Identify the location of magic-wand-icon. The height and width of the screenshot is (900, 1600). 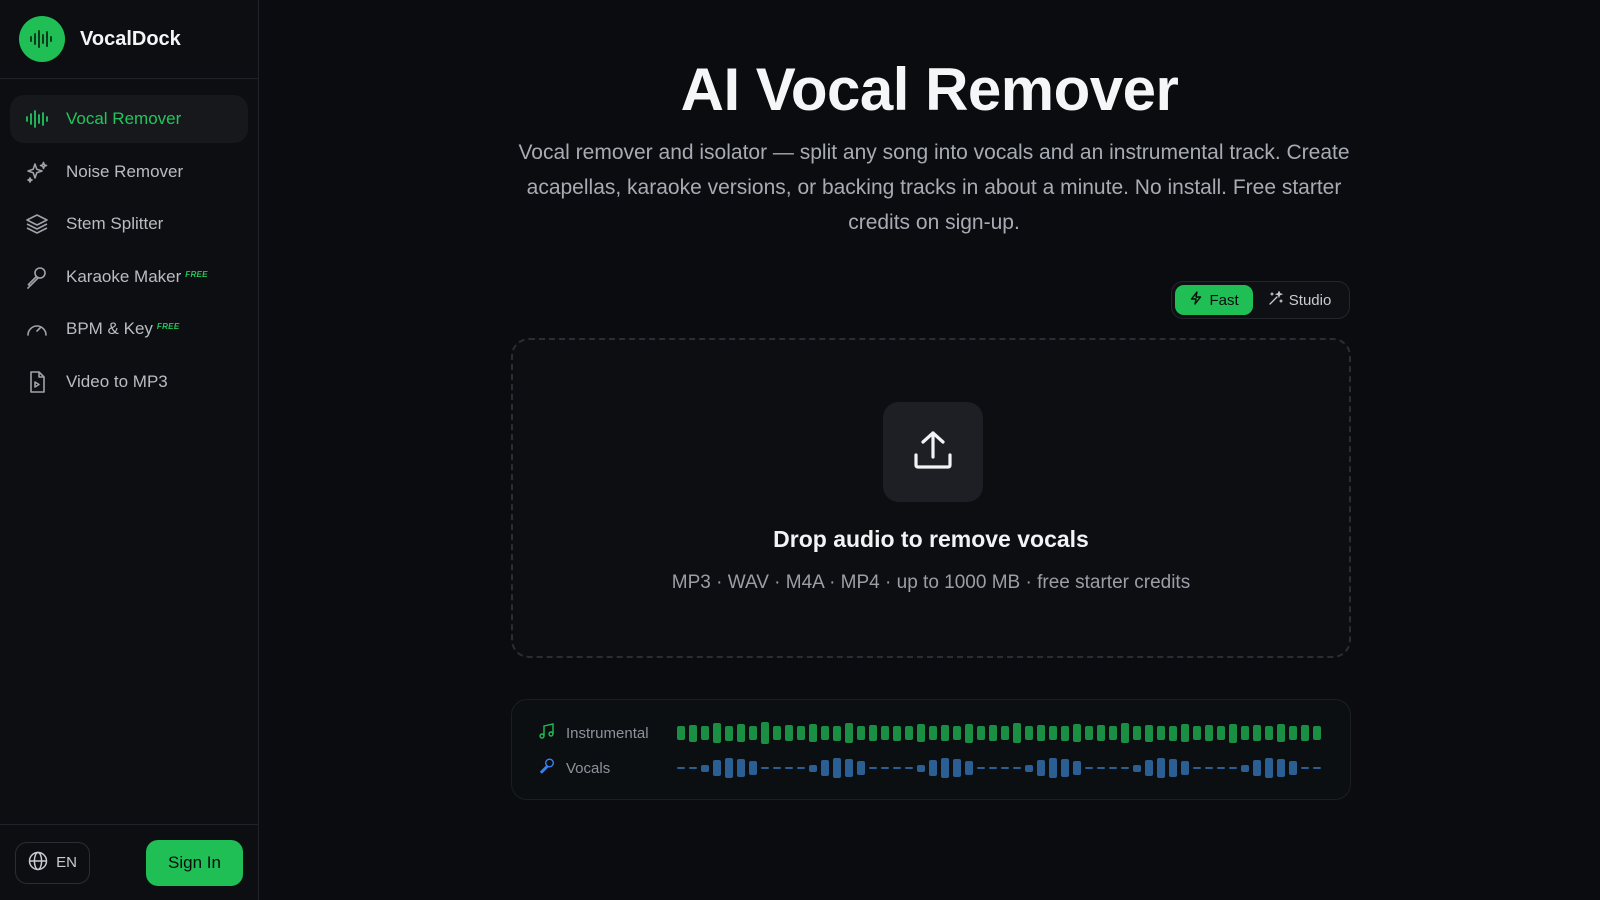
(1275, 299).